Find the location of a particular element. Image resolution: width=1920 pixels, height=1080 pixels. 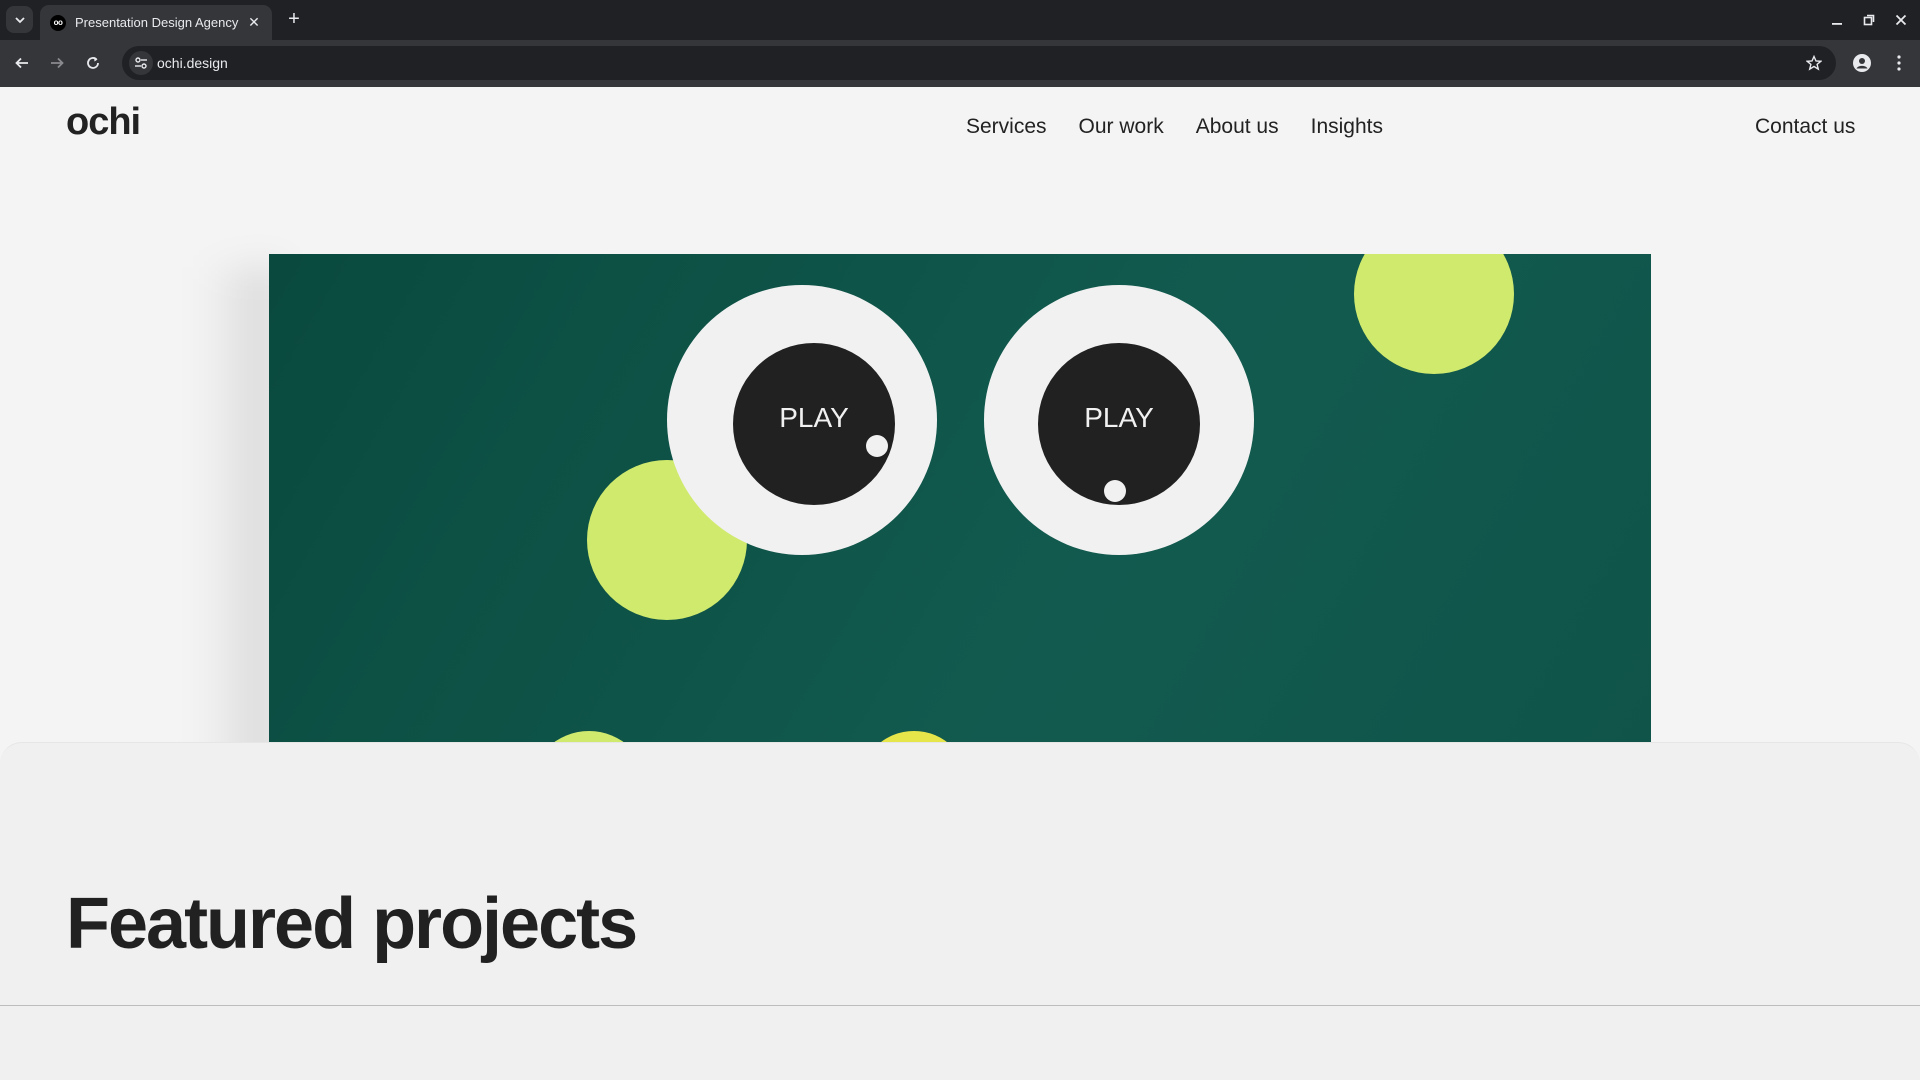

new-tab-button: + is located at coordinates (294, 20).